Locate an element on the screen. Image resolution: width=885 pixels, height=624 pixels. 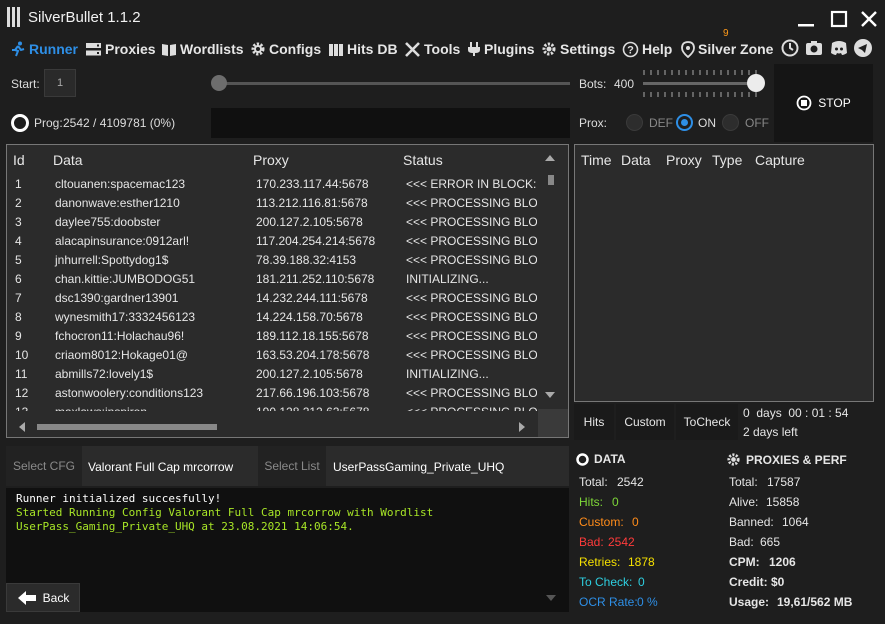
cap-col-proxy: Proxy is located at coordinates (684, 160).